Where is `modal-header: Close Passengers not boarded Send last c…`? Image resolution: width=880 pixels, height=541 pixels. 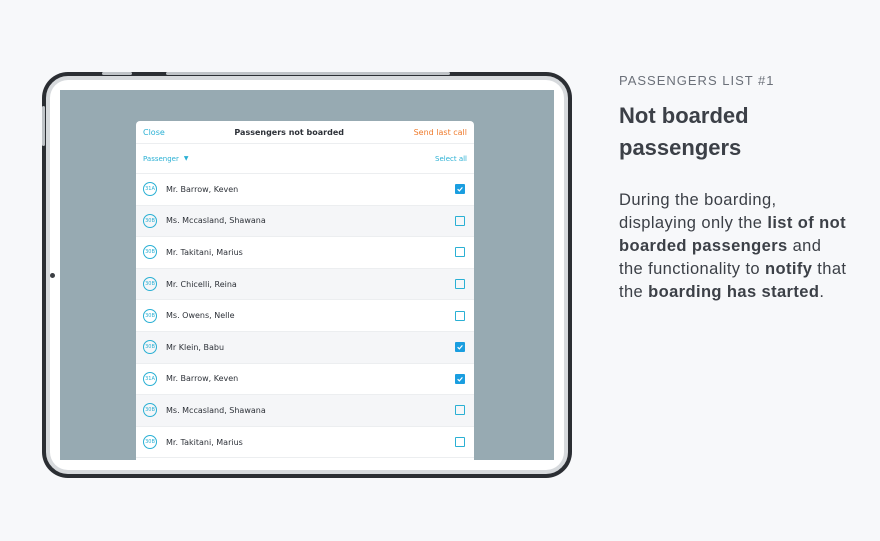 modal-header: Close Passengers not boarded Send last c… is located at coordinates (305, 132).